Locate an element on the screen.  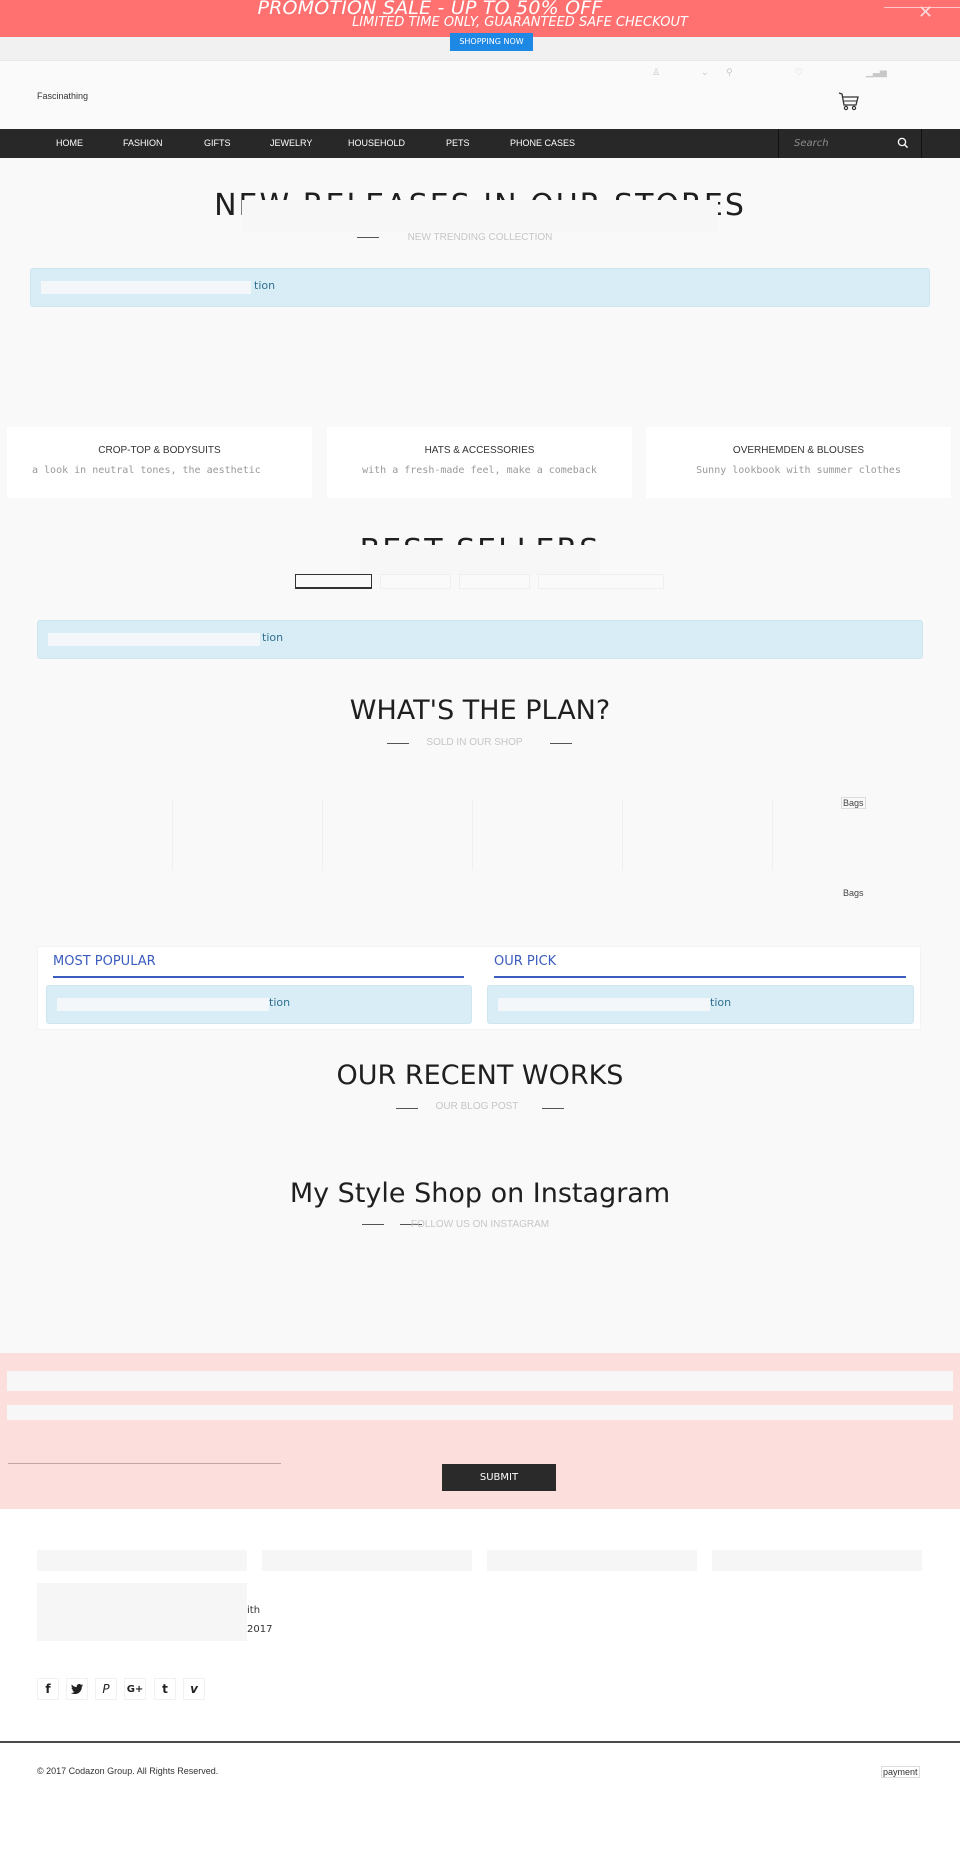
twitter-icon is located at coordinates (77, 1689).